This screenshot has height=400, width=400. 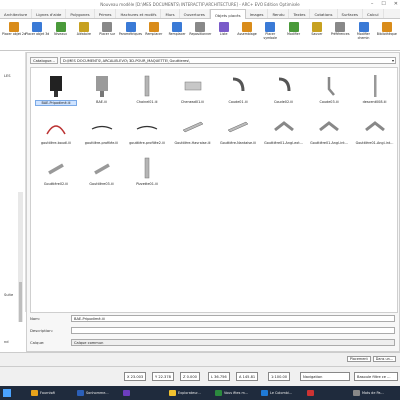 I want to click on coord-x: X 23.003, so click(x=135, y=376).